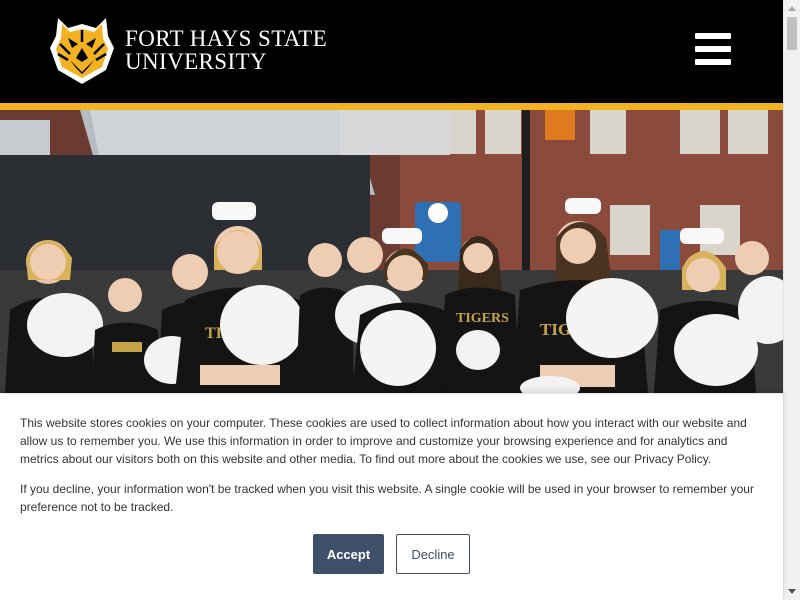  What do you see at coordinates (433, 554) in the screenshot?
I see `decline-cookies-button: Decline` at bounding box center [433, 554].